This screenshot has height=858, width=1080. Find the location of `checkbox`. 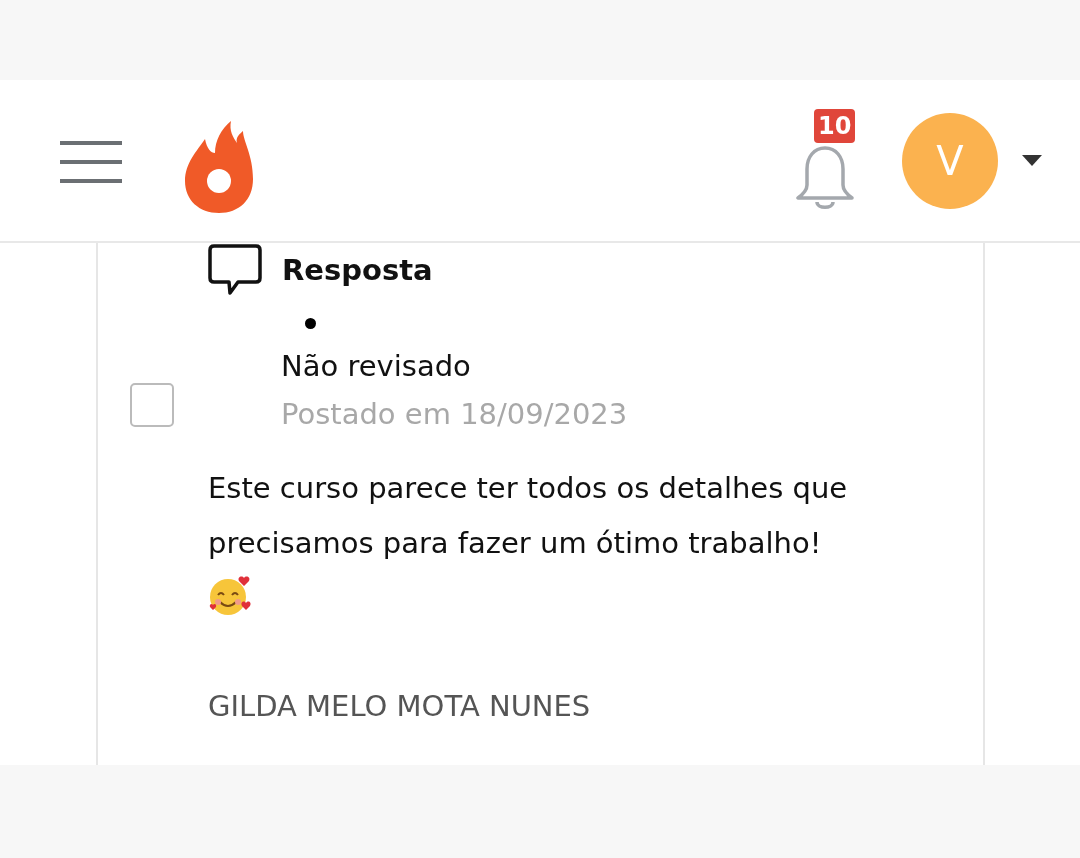

checkbox is located at coordinates (152, 405).